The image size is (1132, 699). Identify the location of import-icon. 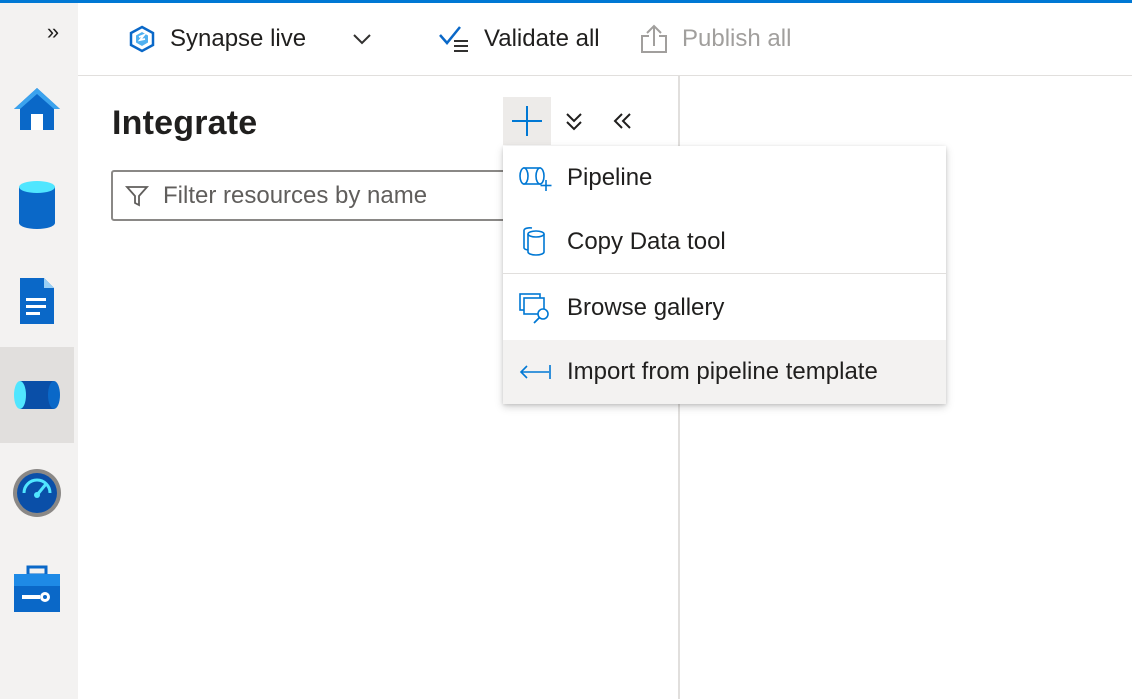
(535, 372).